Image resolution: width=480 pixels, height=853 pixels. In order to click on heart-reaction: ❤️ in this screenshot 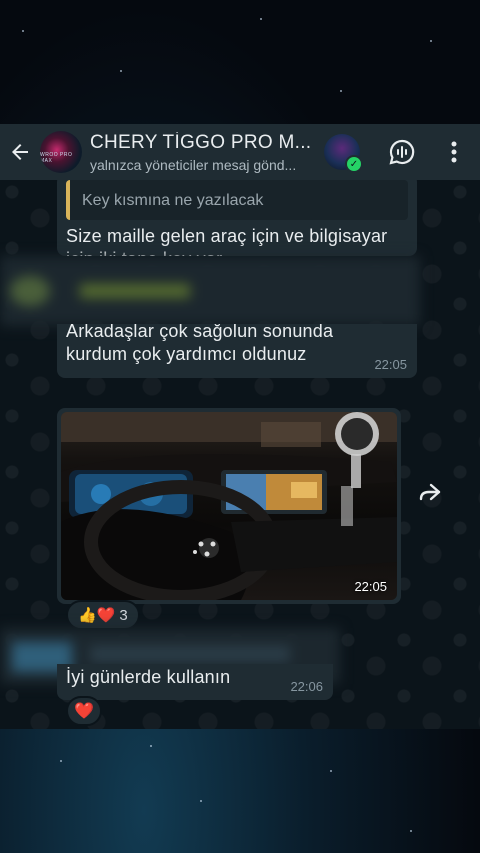, I will do `click(84, 711)`.